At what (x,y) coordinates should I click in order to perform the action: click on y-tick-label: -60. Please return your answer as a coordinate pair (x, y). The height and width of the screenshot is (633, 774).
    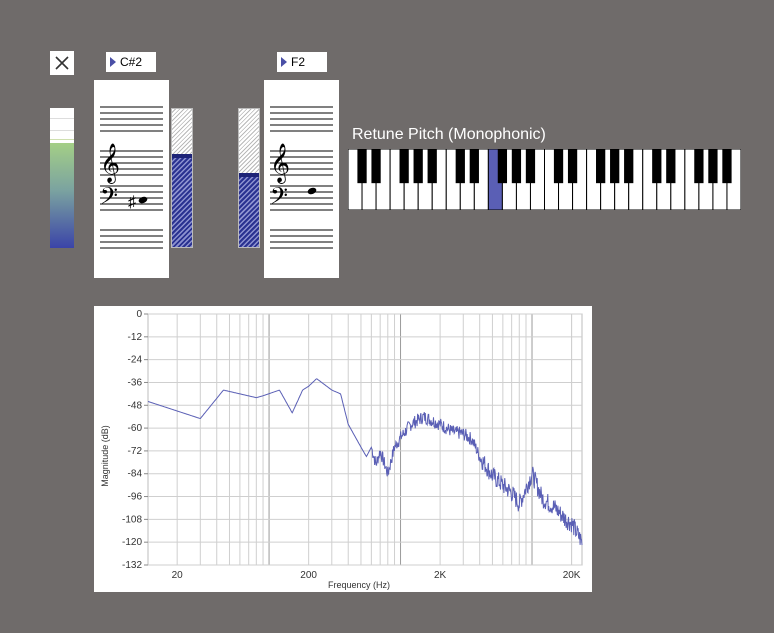
    Looking at the image, I should click on (135, 428).